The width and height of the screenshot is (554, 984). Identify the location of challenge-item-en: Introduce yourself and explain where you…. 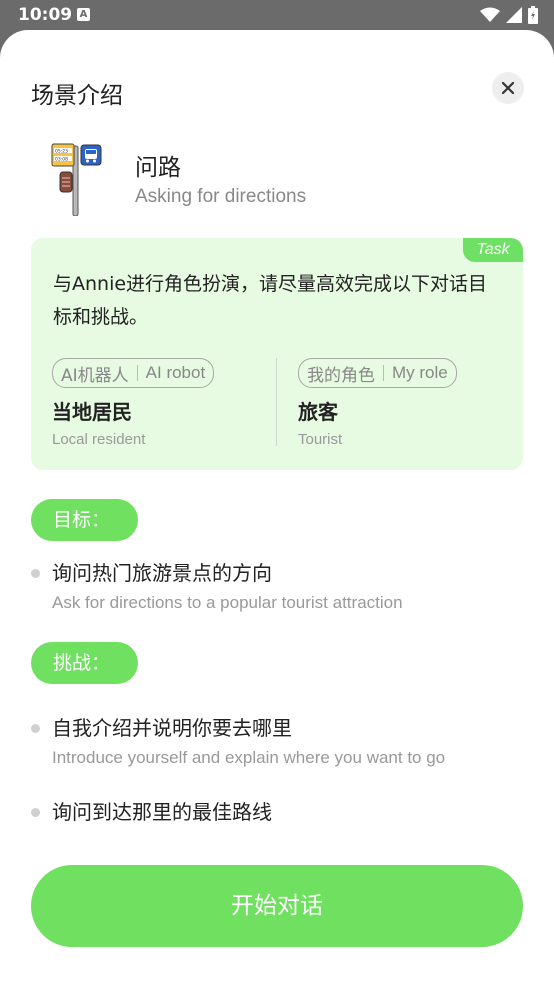
(249, 757).